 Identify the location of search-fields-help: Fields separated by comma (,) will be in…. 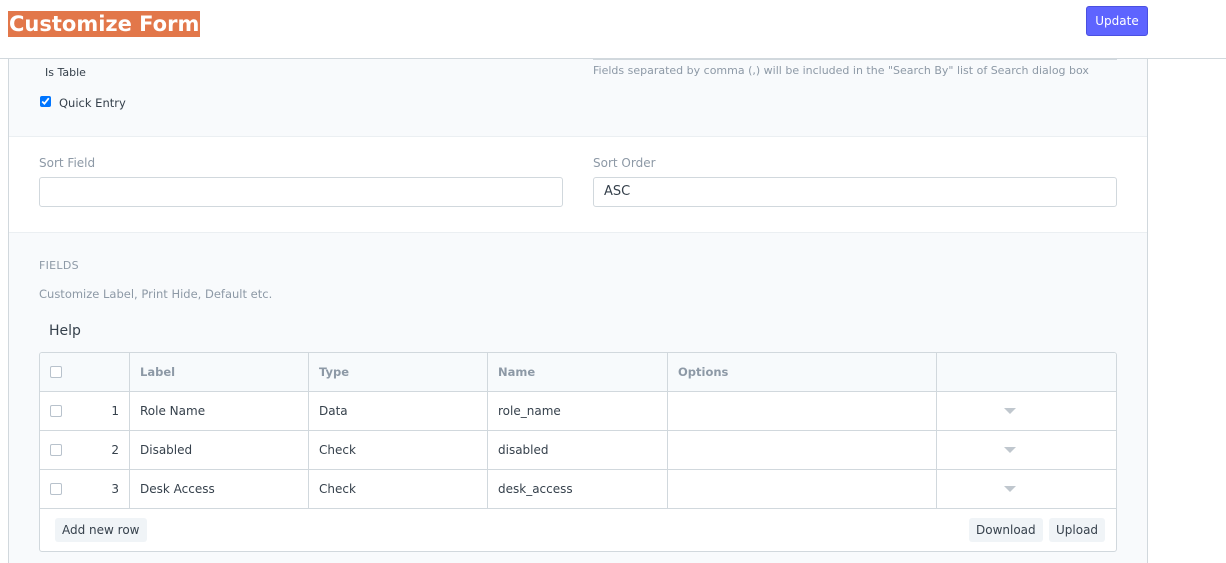
(841, 70).